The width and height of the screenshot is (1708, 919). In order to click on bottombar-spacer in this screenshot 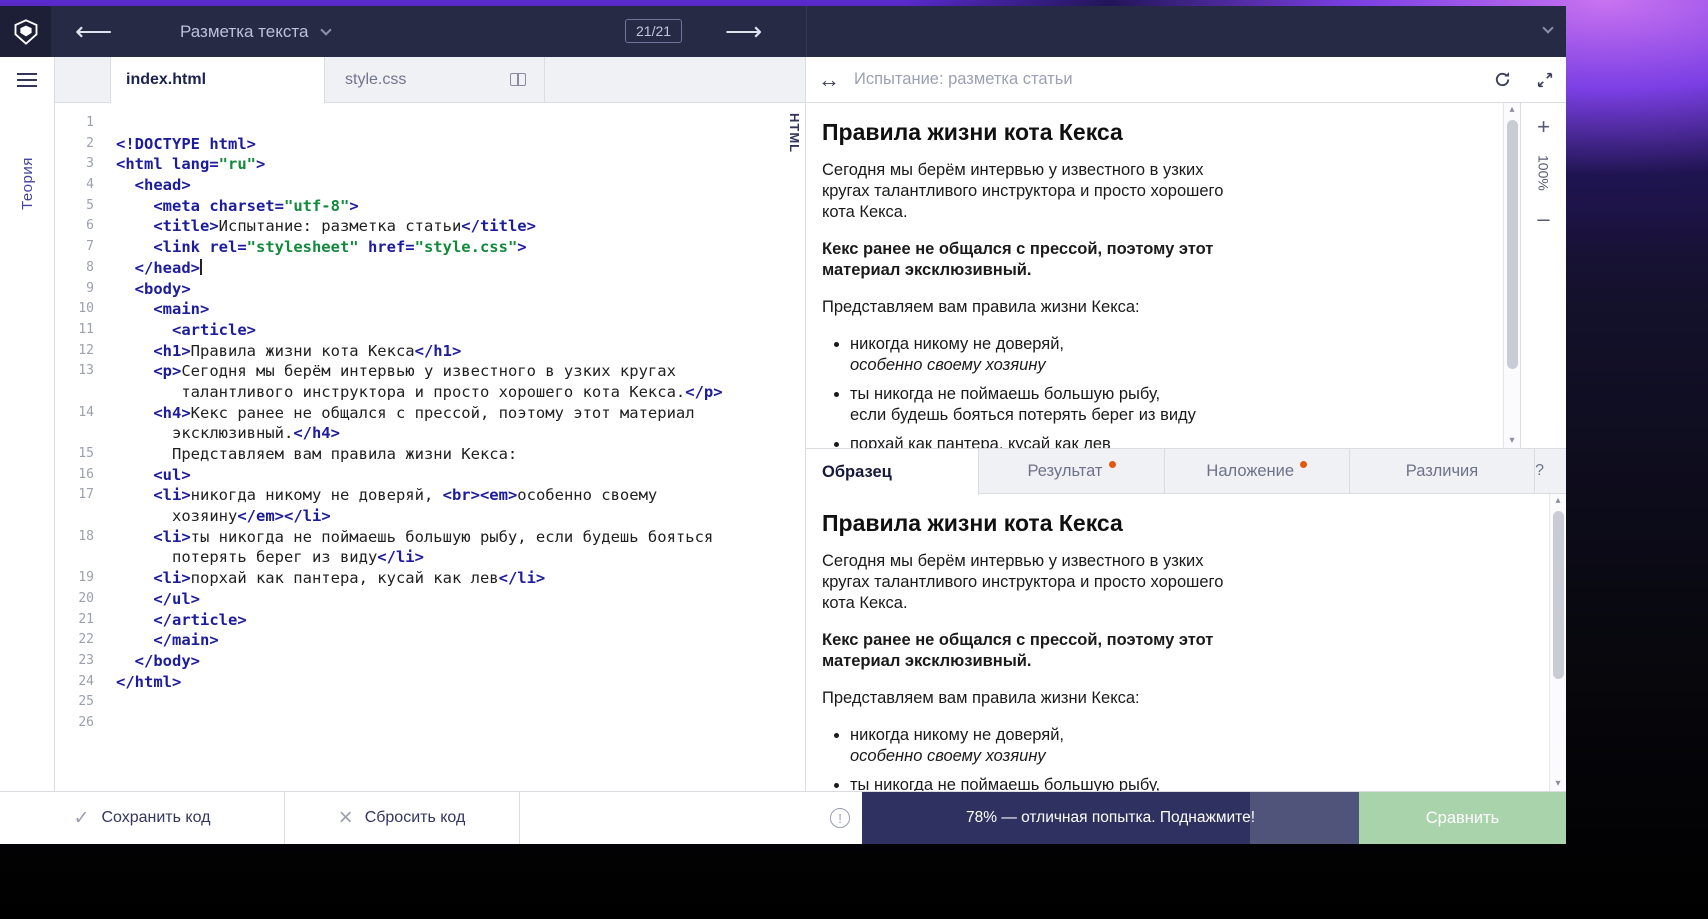, I will do `click(675, 818)`.